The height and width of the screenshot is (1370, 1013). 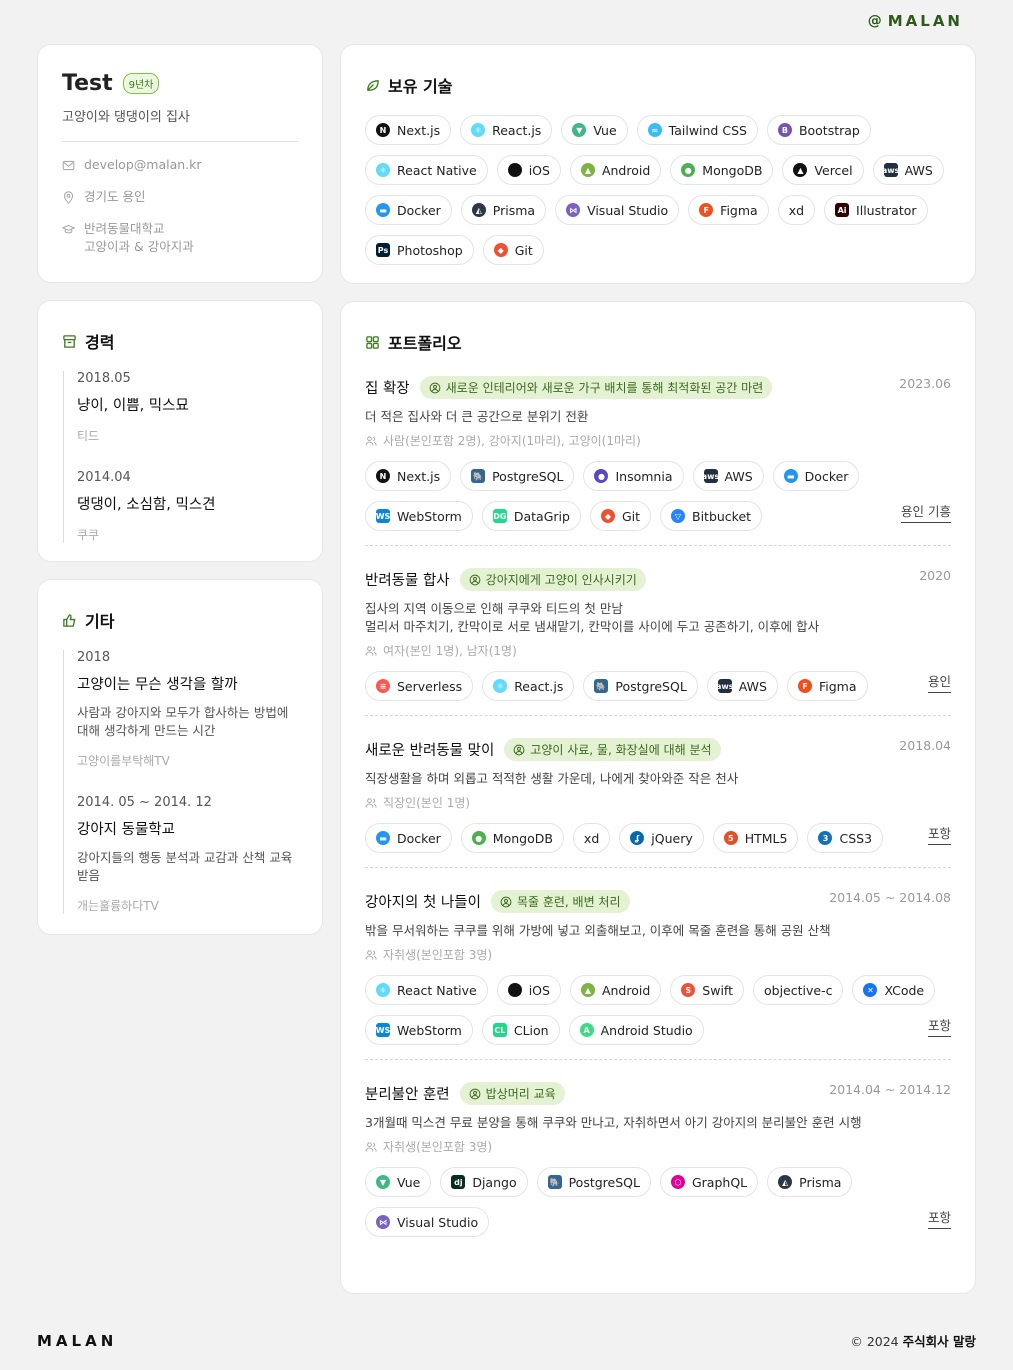 I want to click on skill-chip-label: jQuery, so click(x=672, y=838).